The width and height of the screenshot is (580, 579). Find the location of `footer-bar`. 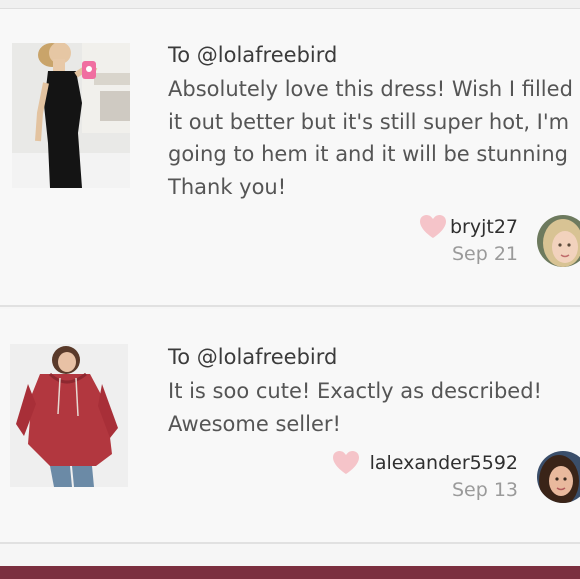

footer-bar is located at coordinates (290, 572).